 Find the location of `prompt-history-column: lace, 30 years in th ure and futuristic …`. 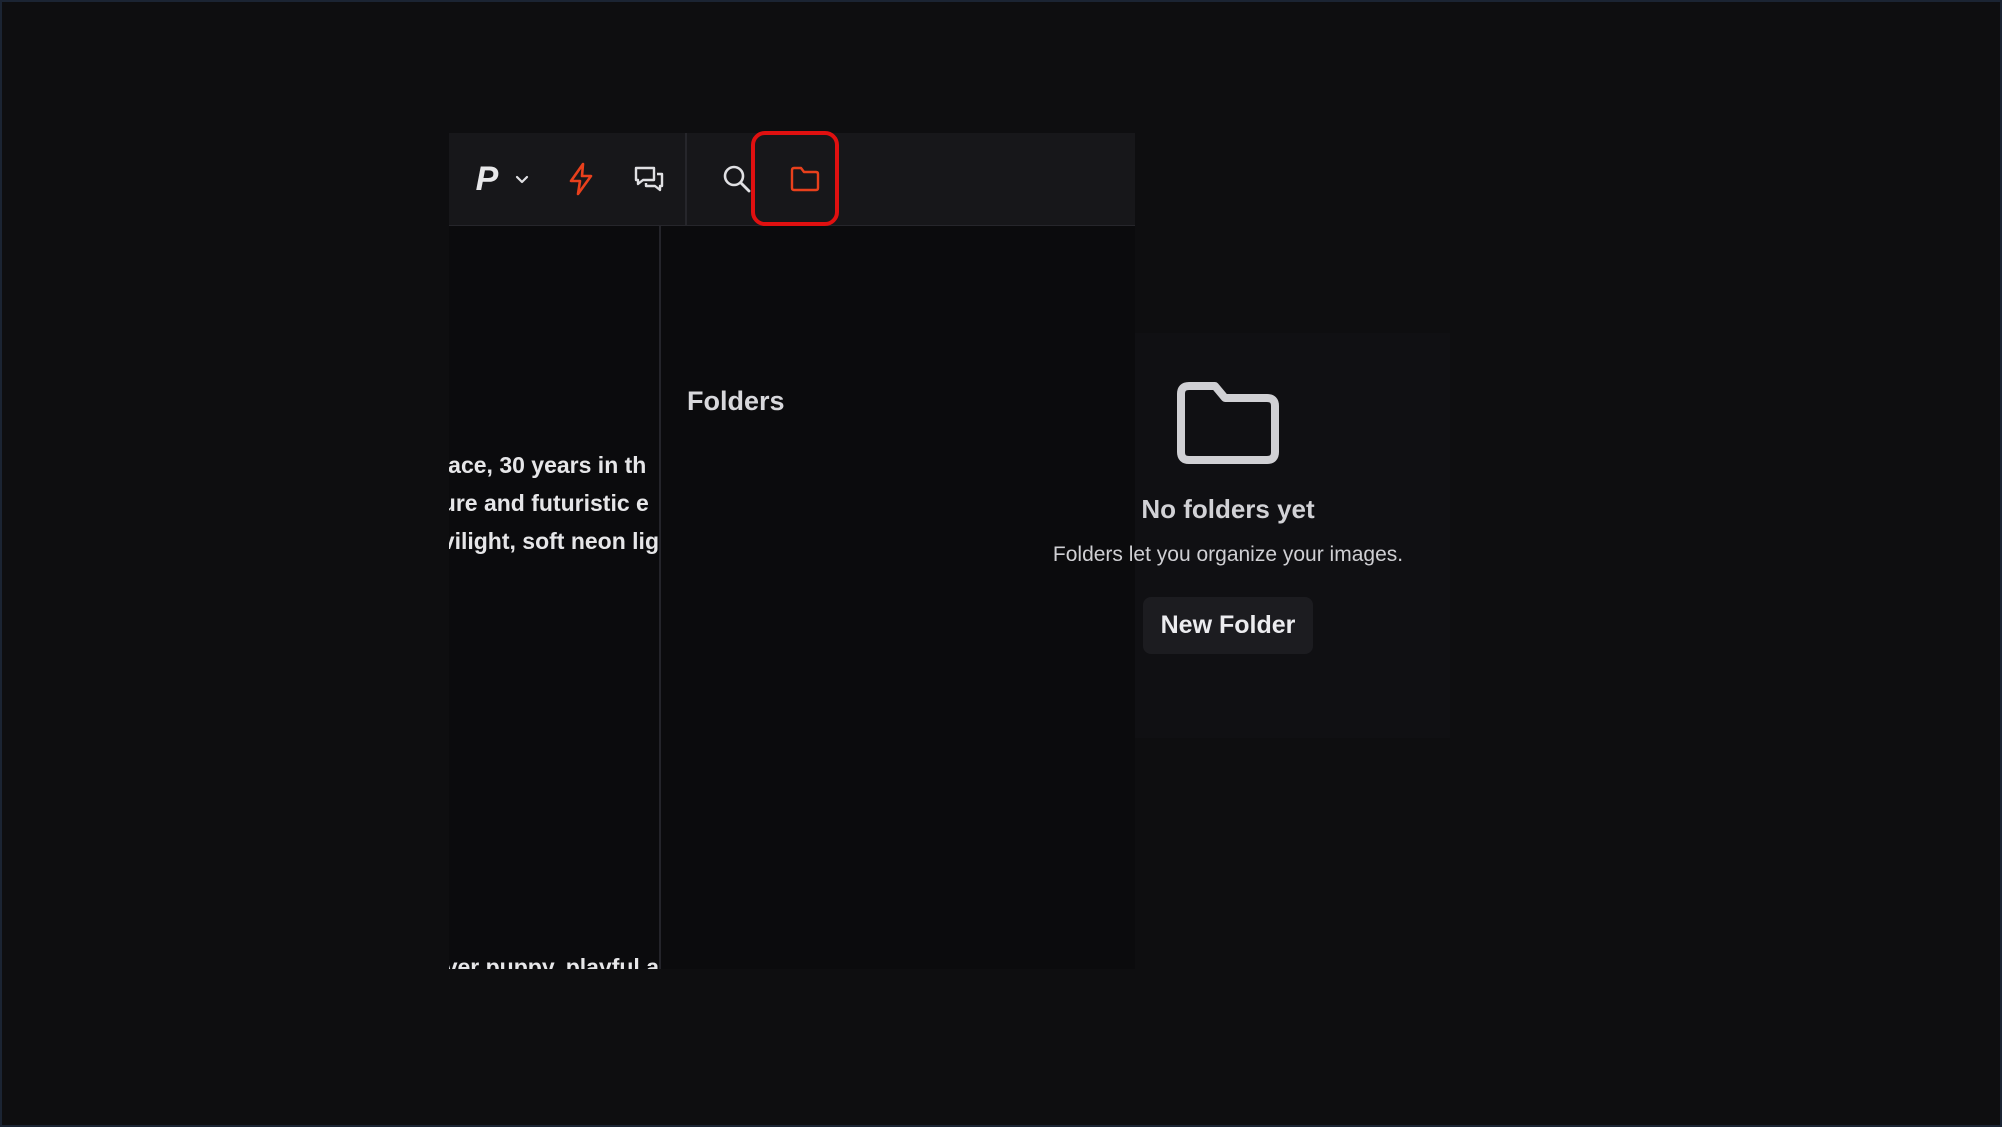

prompt-history-column: lace, 30 years in th ure and futuristic … is located at coordinates (555, 597).